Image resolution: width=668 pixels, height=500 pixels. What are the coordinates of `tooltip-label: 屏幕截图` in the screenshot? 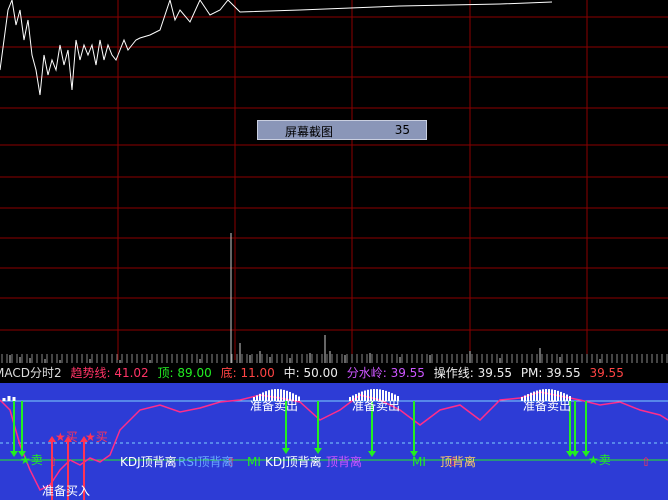 It's located at (309, 132).